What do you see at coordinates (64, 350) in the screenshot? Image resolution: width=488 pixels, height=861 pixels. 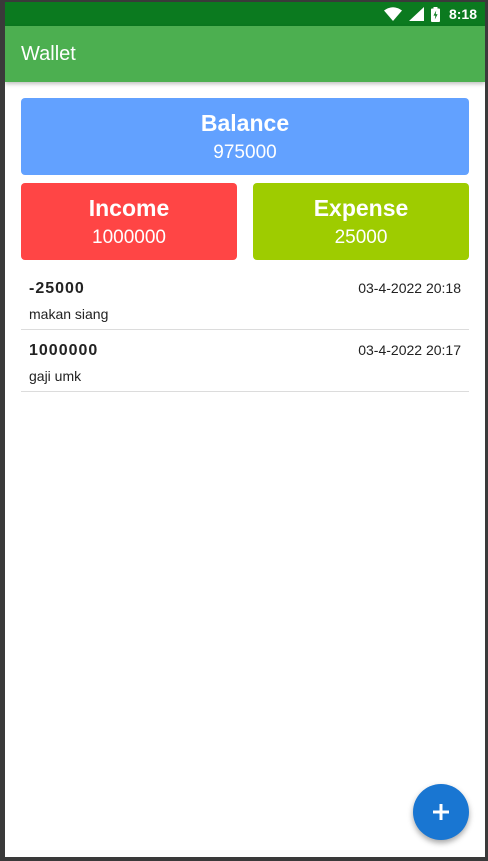 I see `transaction-amount: 1000000` at bounding box center [64, 350].